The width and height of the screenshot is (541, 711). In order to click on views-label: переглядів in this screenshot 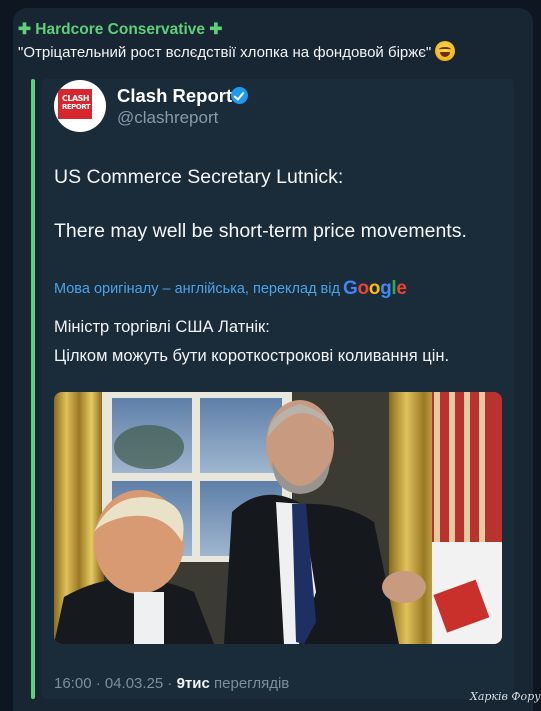, I will do `click(252, 683)`.